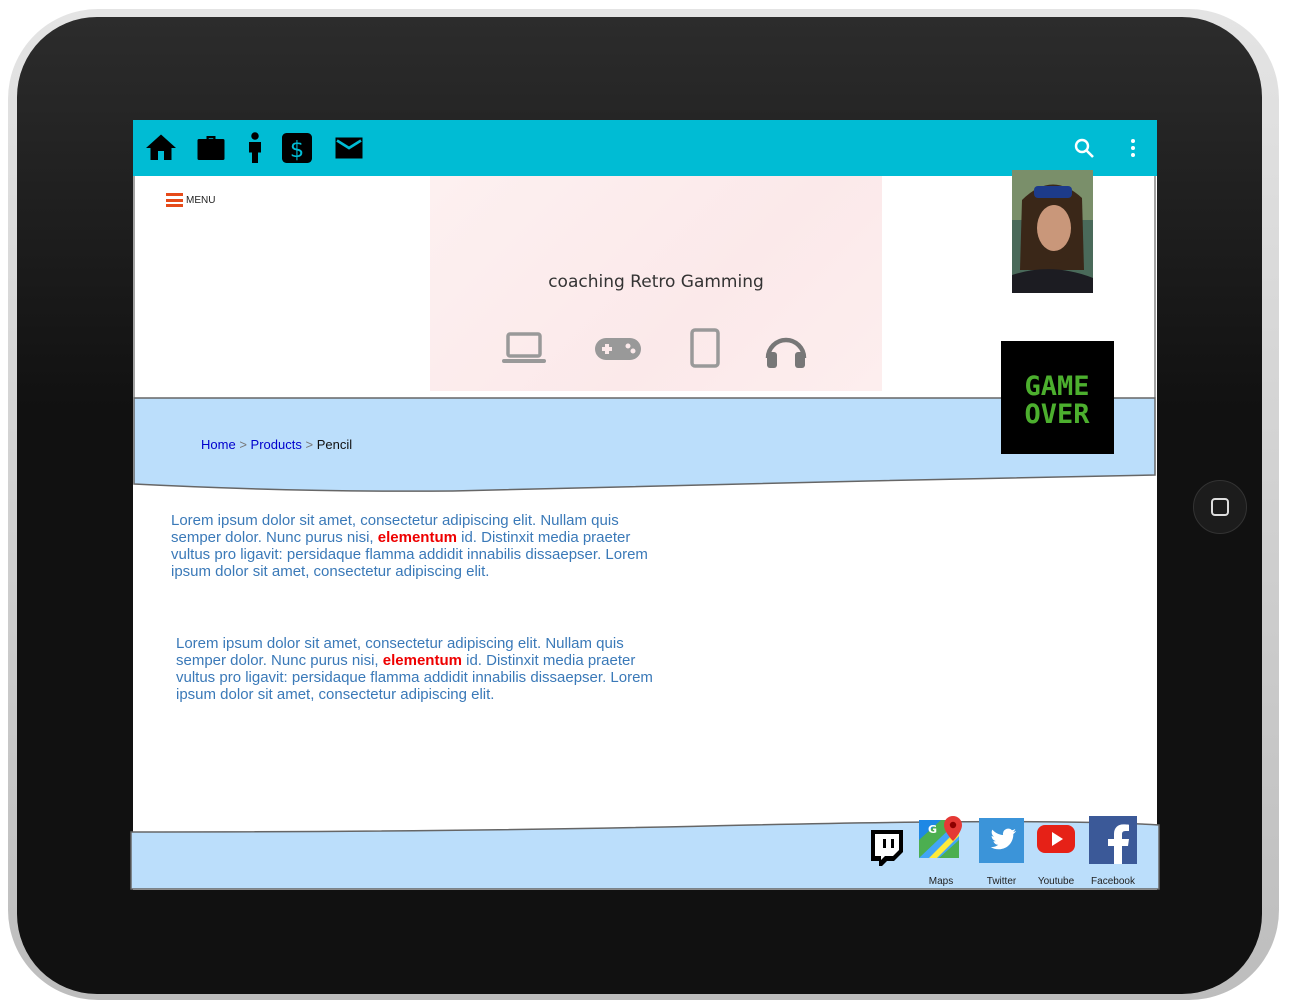 The image size is (1300, 1000). I want to click on breadcrumb-current: Pencil, so click(334, 444).